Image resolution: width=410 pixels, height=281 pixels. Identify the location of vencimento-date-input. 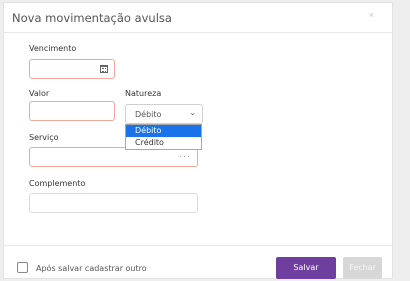
(72, 69).